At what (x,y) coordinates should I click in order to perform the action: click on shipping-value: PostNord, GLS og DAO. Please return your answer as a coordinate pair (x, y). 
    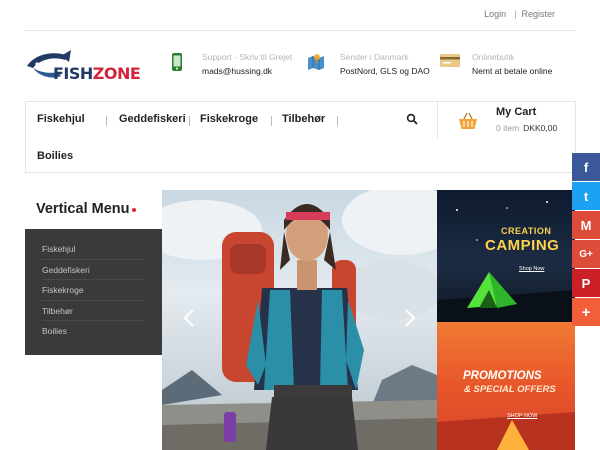
    Looking at the image, I should click on (385, 71).